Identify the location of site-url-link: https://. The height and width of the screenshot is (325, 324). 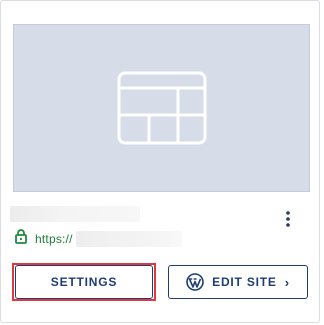
(54, 239).